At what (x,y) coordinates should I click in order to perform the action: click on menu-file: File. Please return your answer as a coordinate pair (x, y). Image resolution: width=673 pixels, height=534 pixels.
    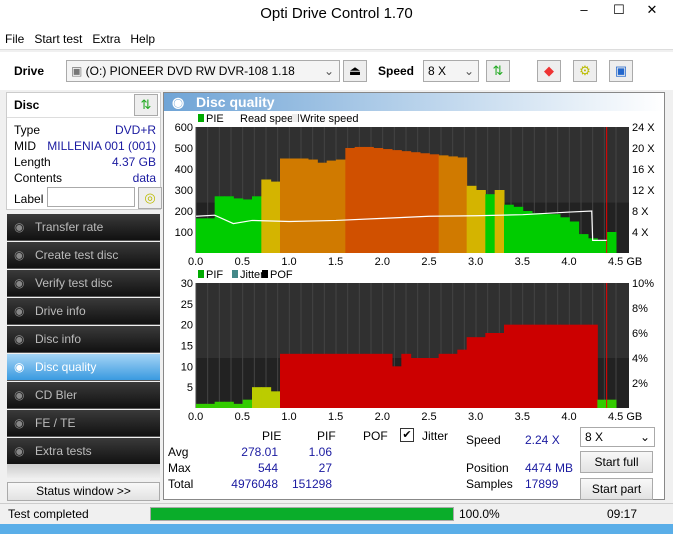
    Looking at the image, I should click on (14, 39).